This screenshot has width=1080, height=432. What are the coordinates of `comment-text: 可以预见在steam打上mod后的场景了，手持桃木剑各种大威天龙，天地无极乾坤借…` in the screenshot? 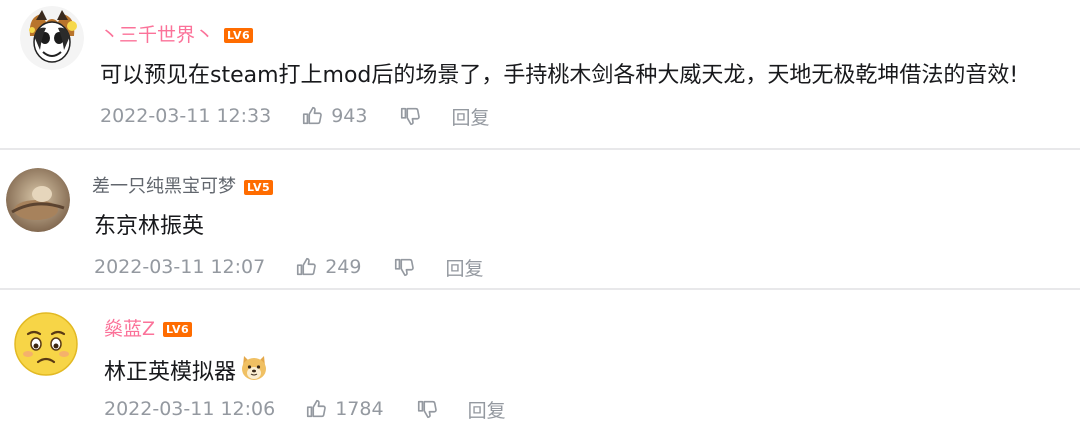 It's located at (559, 75).